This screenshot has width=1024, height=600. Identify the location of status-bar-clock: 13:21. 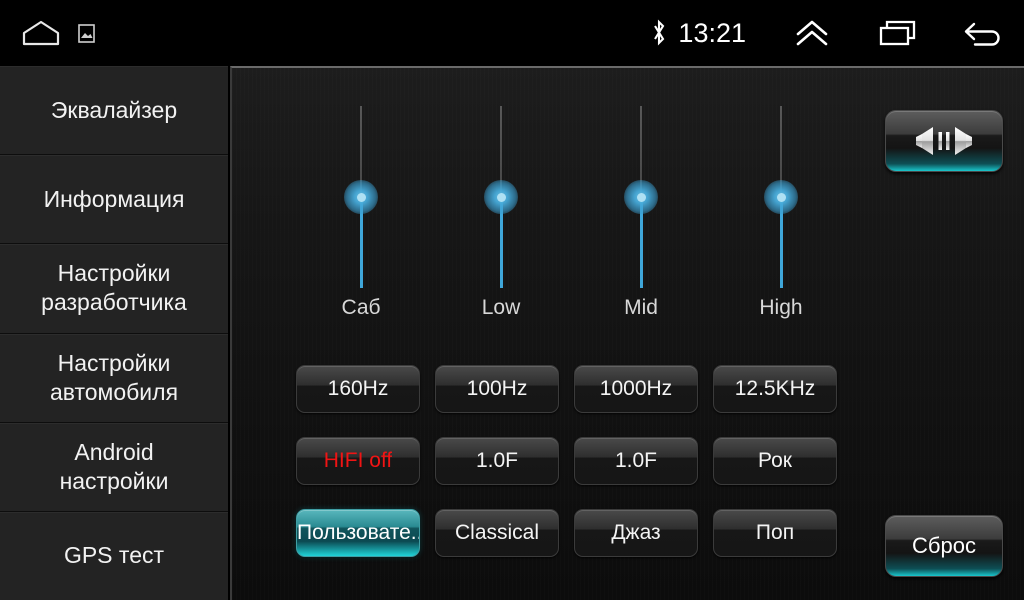
(712, 32).